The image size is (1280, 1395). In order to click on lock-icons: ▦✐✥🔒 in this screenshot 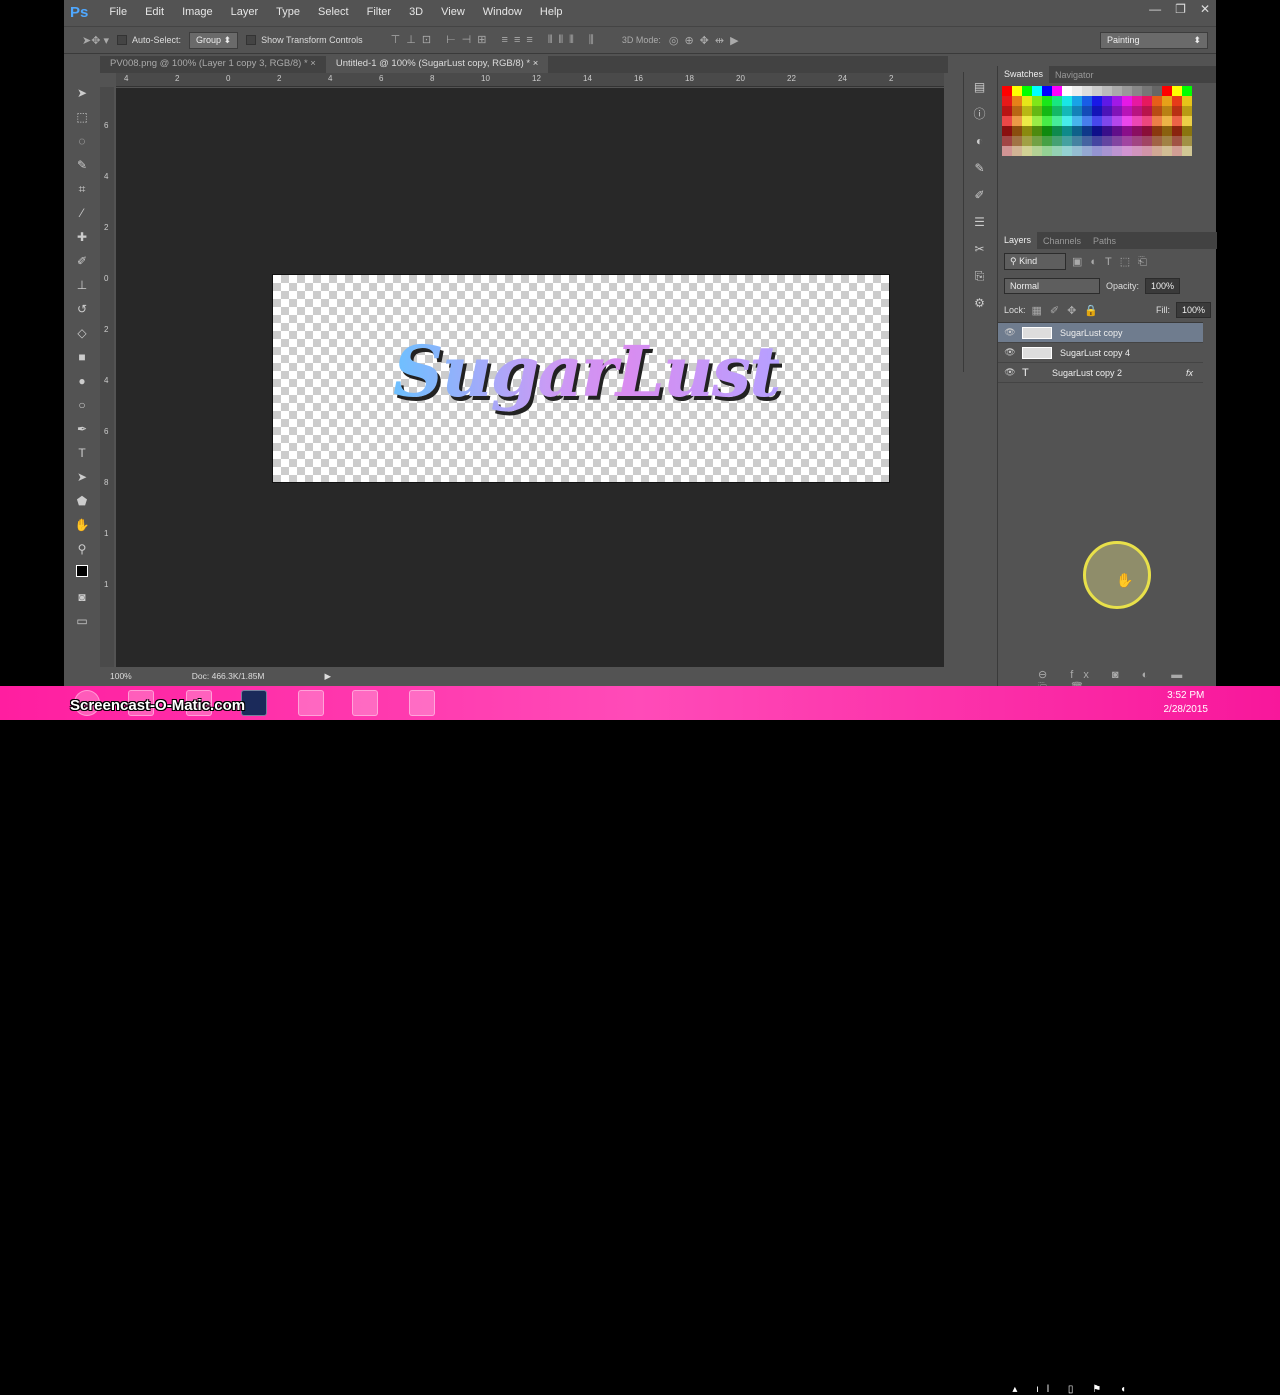, I will do `click(1069, 310)`.